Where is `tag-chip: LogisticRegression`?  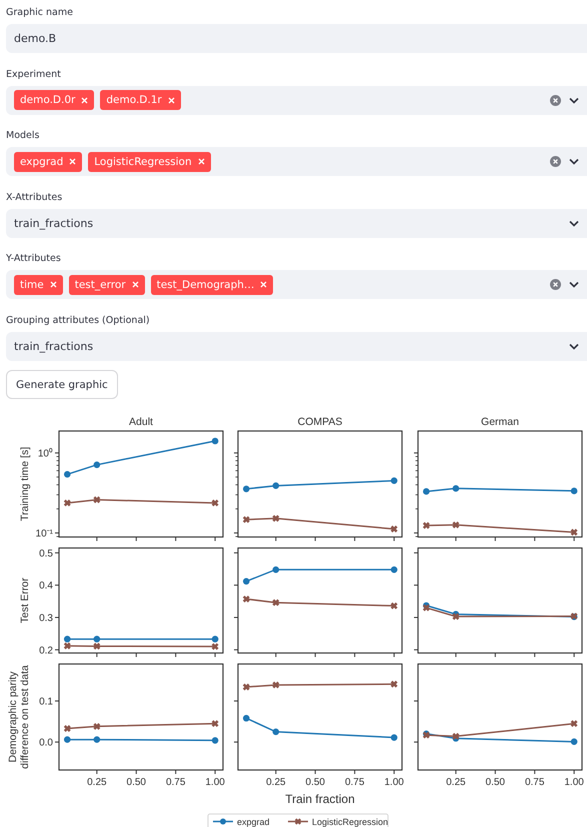 tag-chip: LogisticRegression is located at coordinates (149, 162).